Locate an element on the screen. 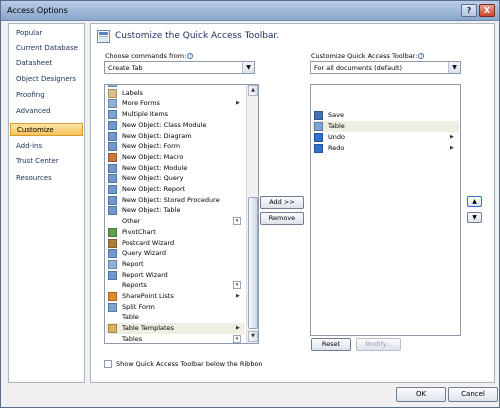 This screenshot has width=500, height=408. qat-item-label: Redo is located at coordinates (336, 148).